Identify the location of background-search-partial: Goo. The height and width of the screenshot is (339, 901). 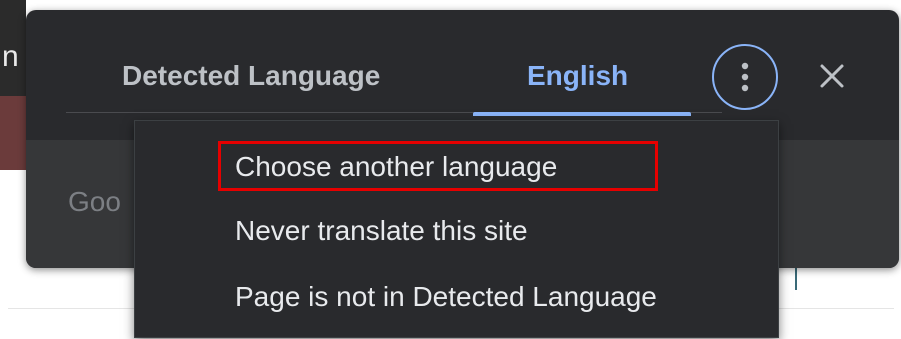
(94, 201).